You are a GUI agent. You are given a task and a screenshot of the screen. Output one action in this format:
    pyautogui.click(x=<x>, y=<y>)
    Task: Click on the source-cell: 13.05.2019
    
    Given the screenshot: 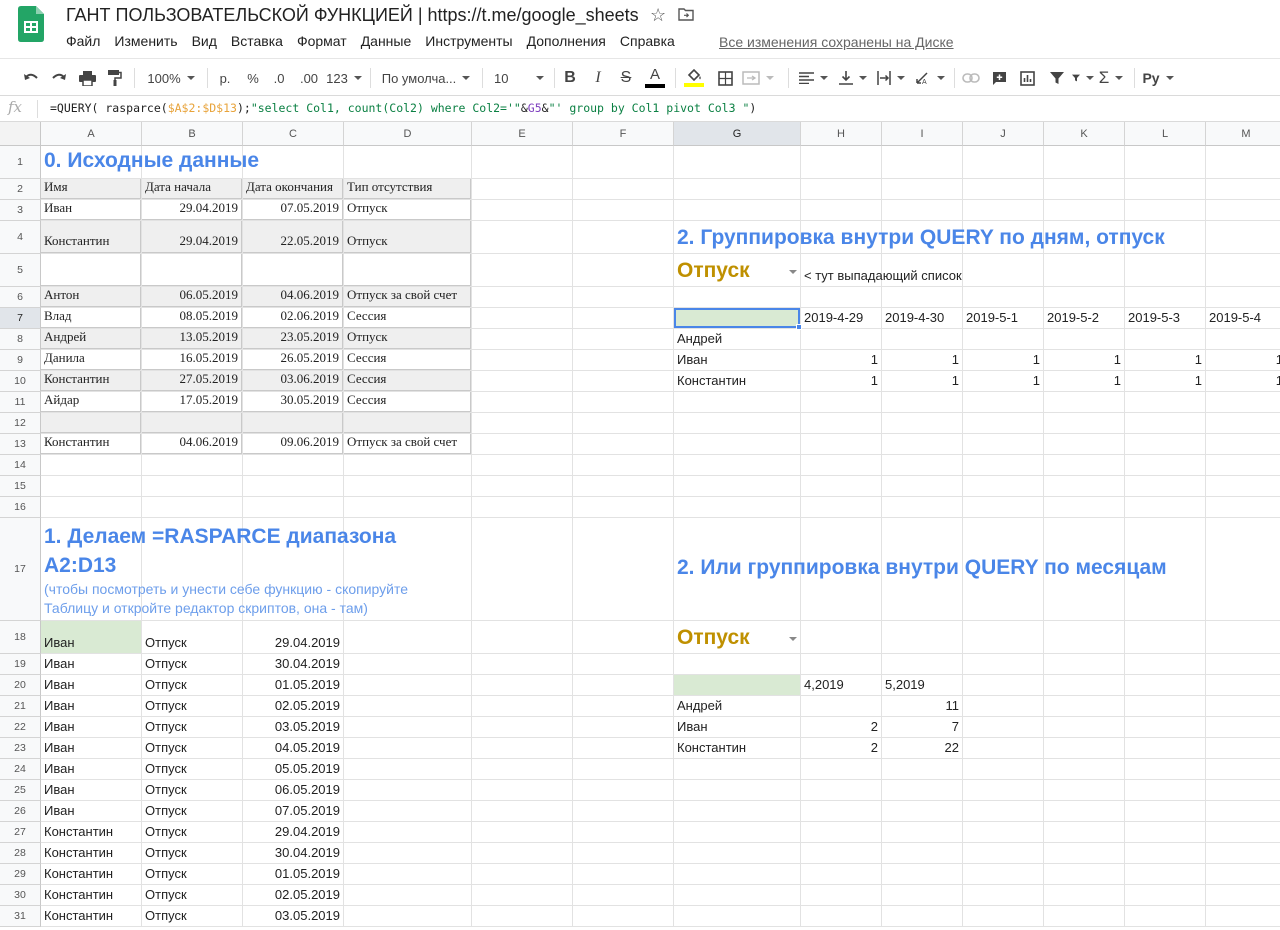 What is the action you would take?
    pyautogui.click(x=192, y=339)
    